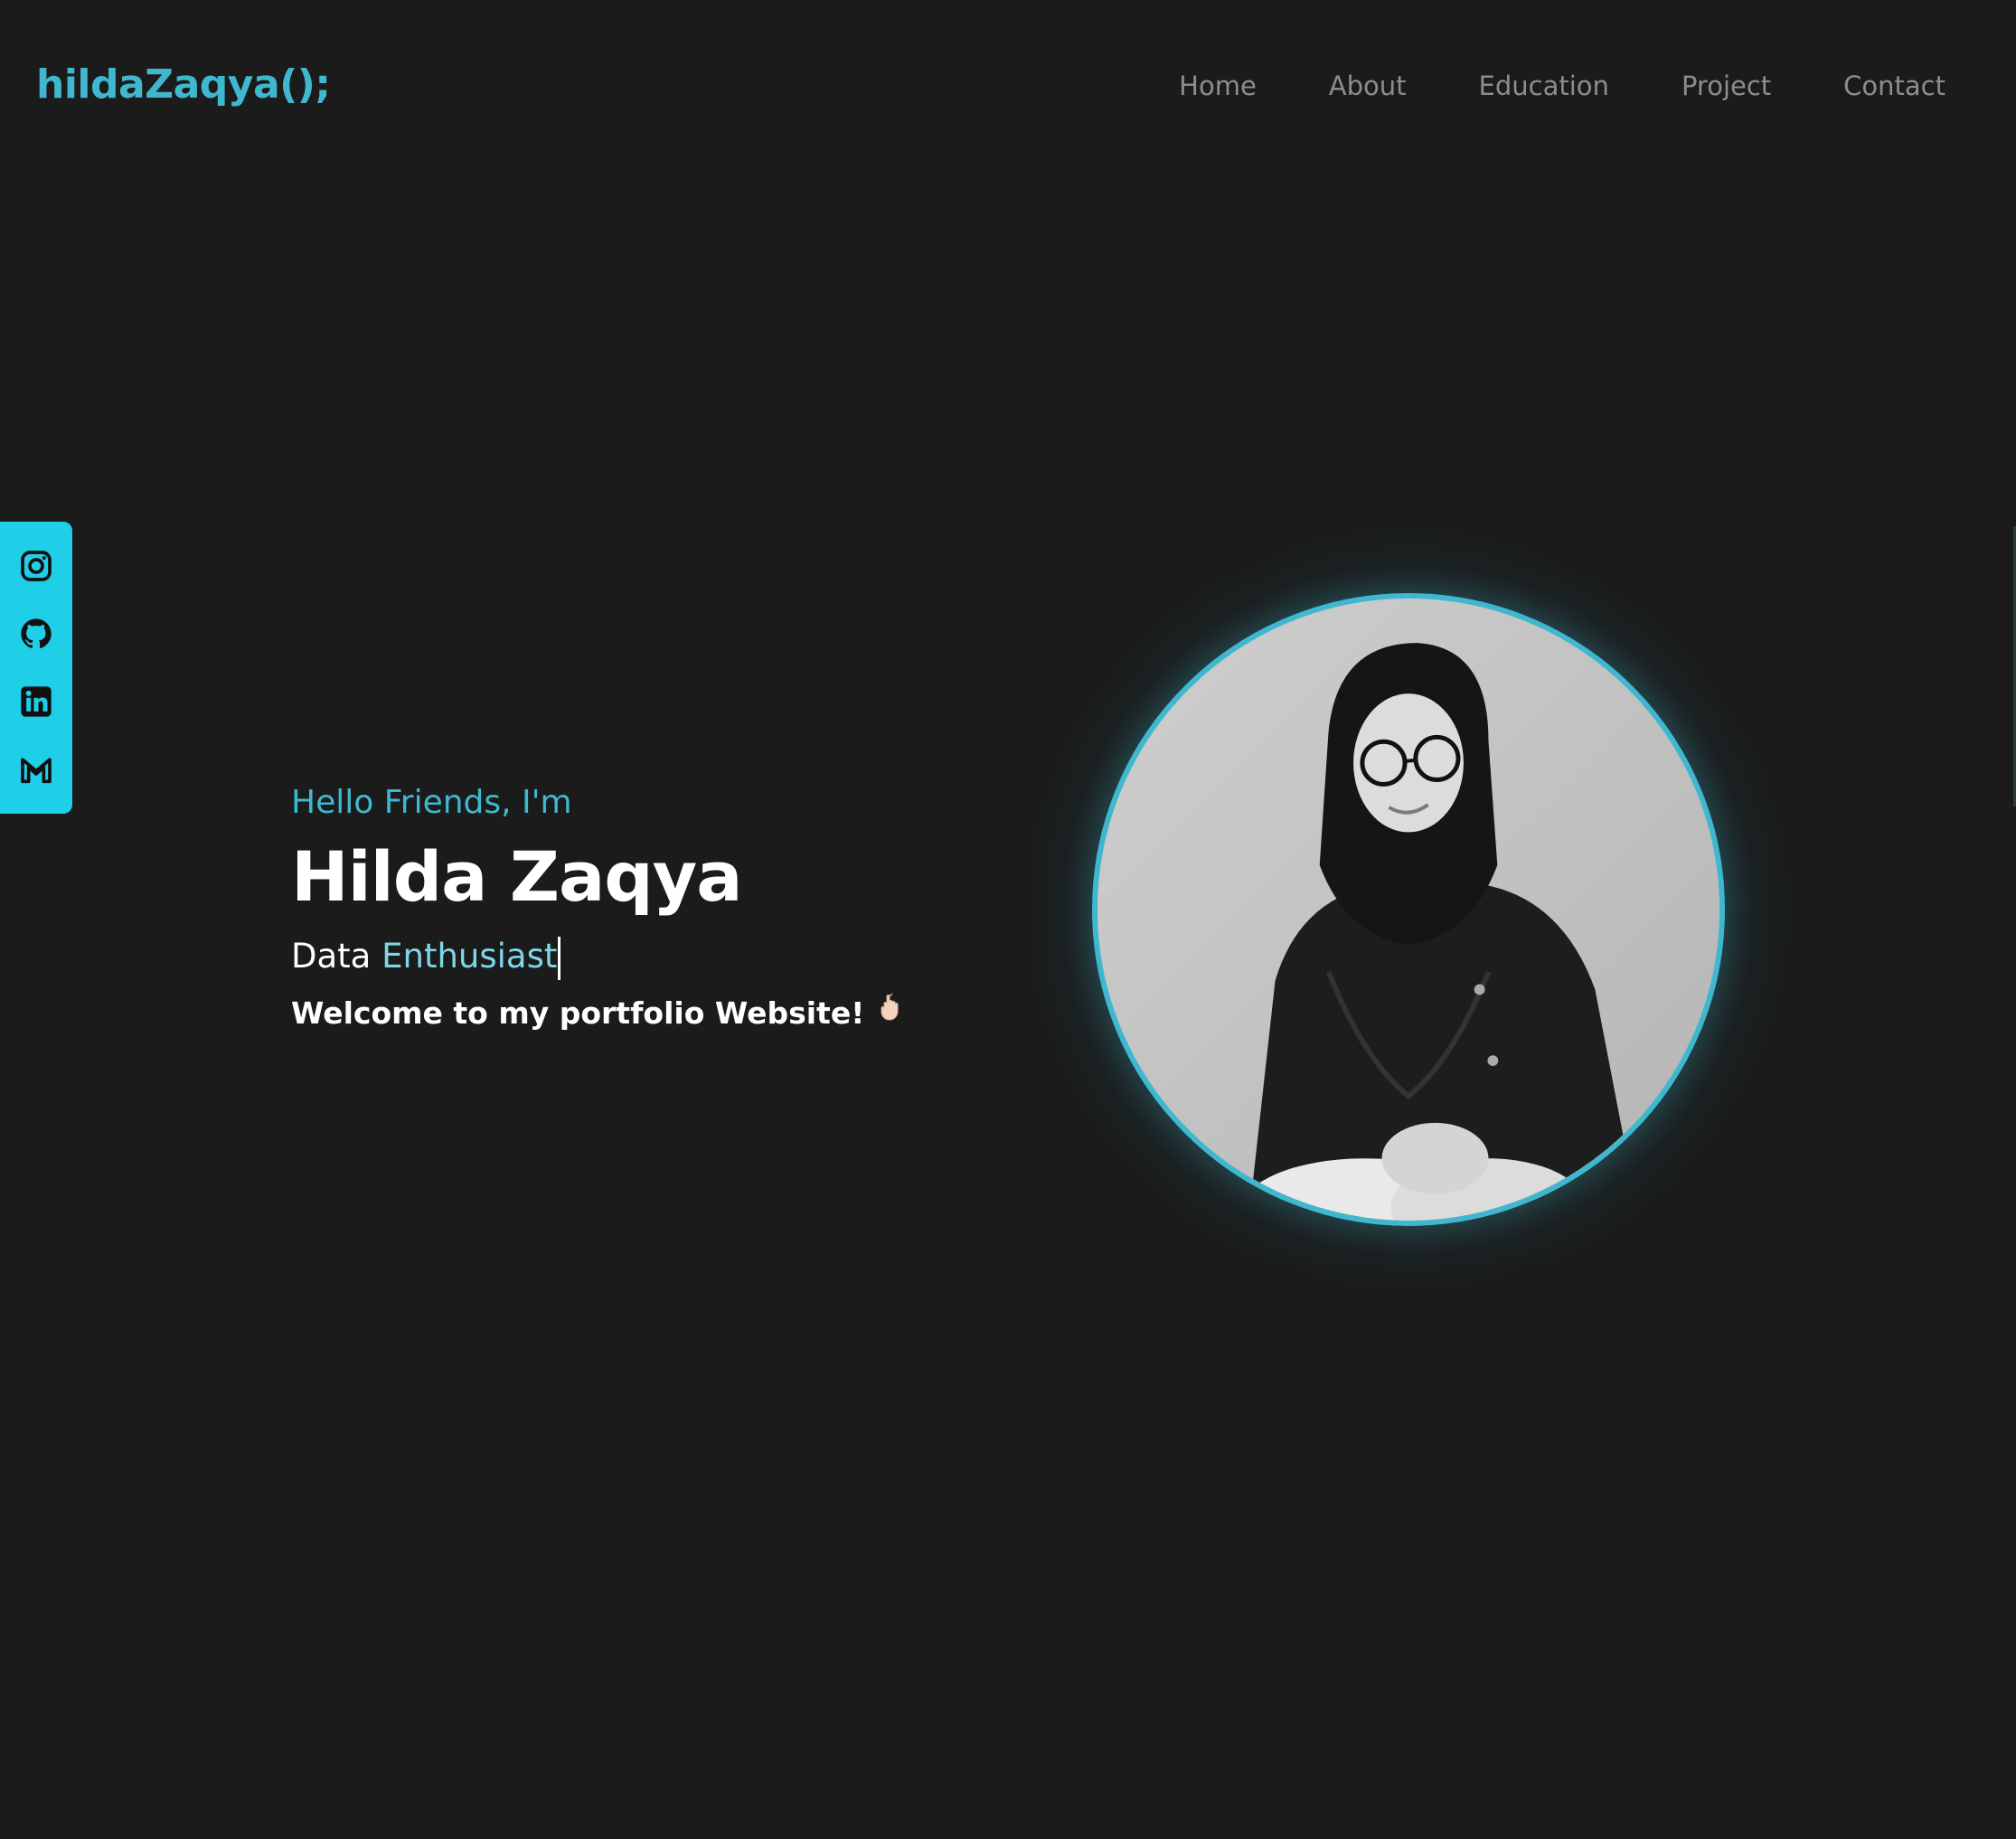 The width and height of the screenshot is (2016, 1839). I want to click on profile-photo, so click(1408, 909).